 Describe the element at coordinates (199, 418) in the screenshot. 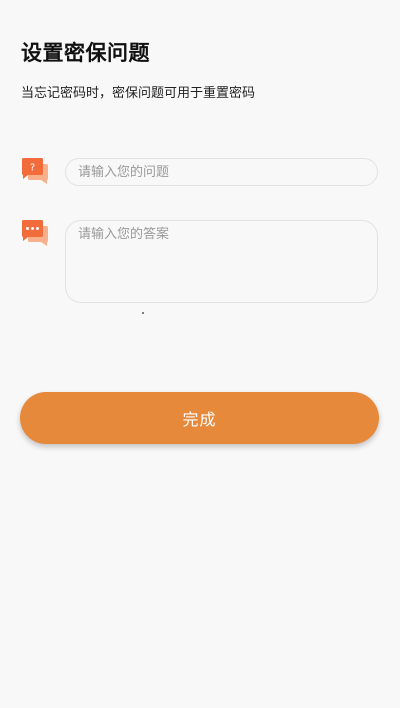

I see `done-button: 完成` at that location.